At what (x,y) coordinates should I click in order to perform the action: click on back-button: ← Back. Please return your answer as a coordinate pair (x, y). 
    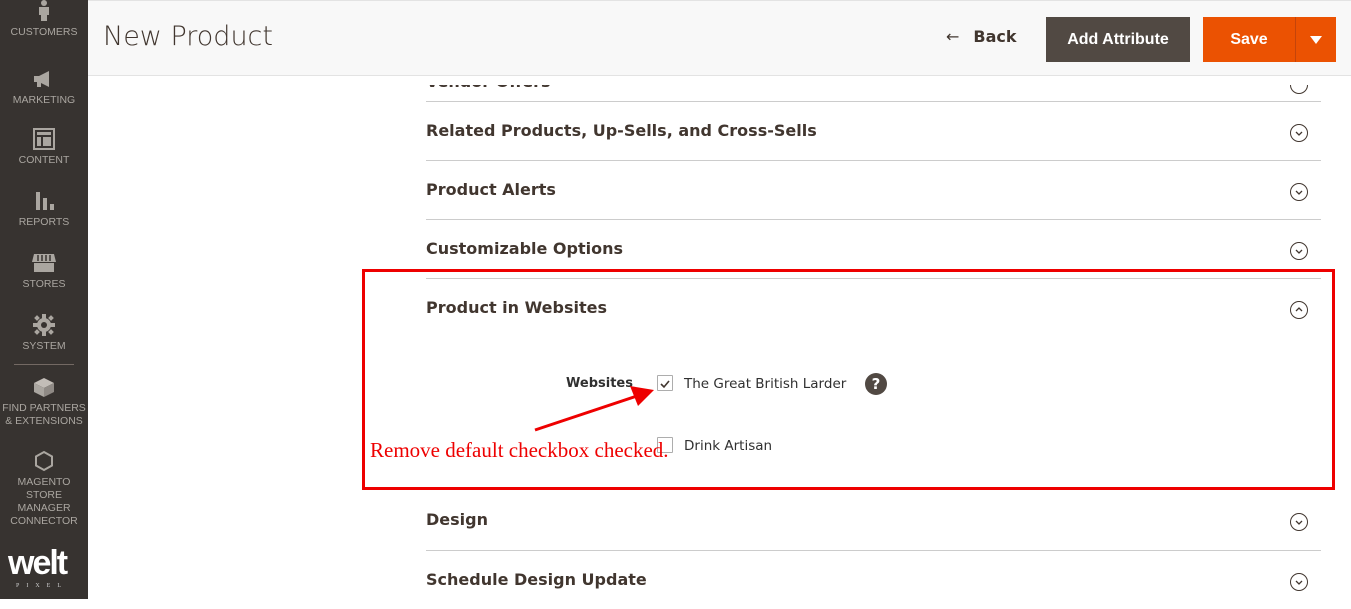
    Looking at the image, I should click on (981, 36).